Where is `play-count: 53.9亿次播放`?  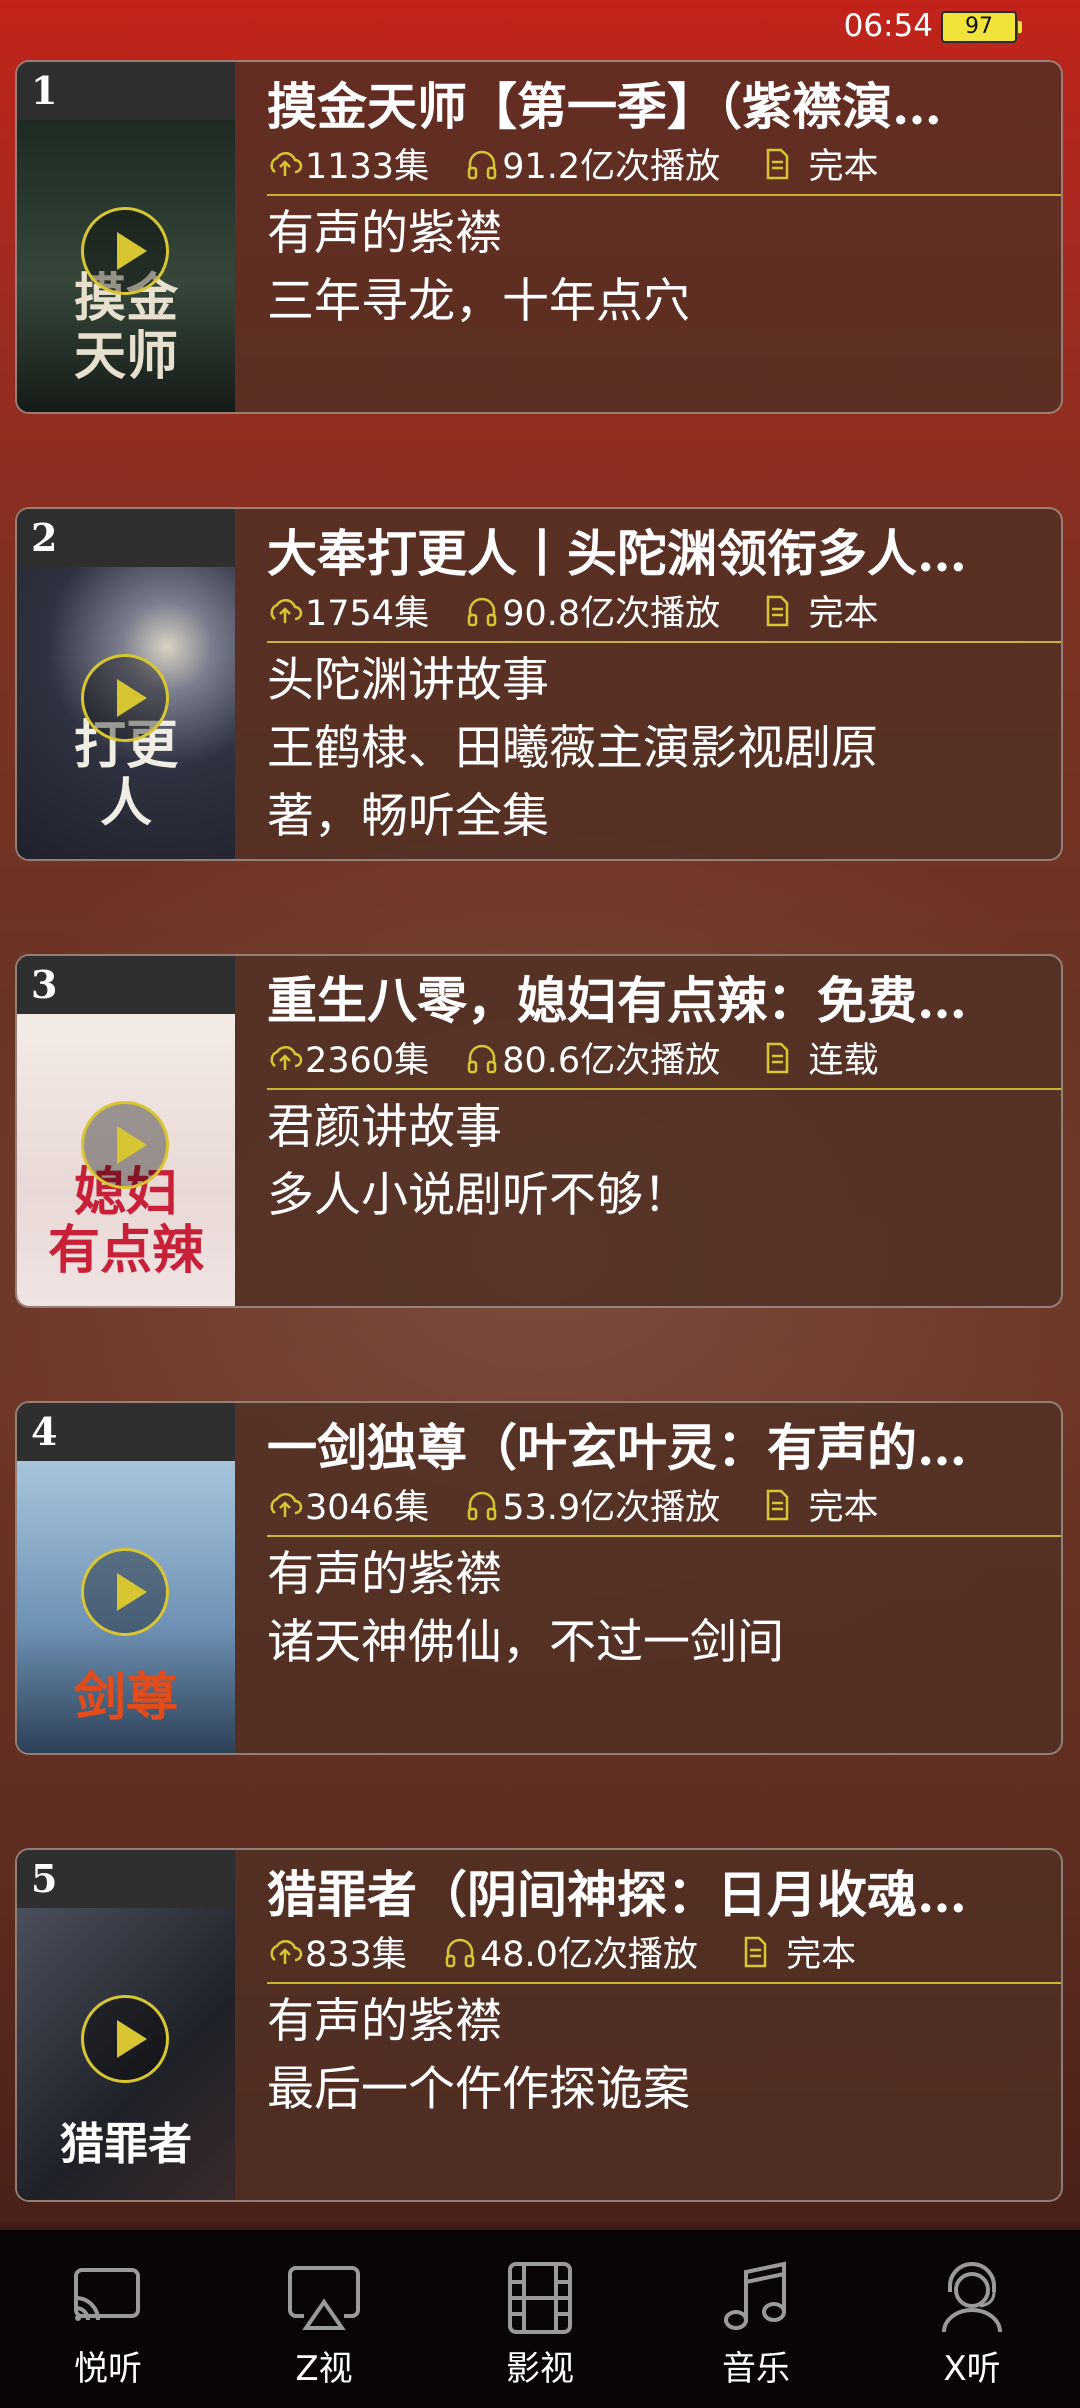
play-count: 53.9亿次播放 is located at coordinates (611, 1508).